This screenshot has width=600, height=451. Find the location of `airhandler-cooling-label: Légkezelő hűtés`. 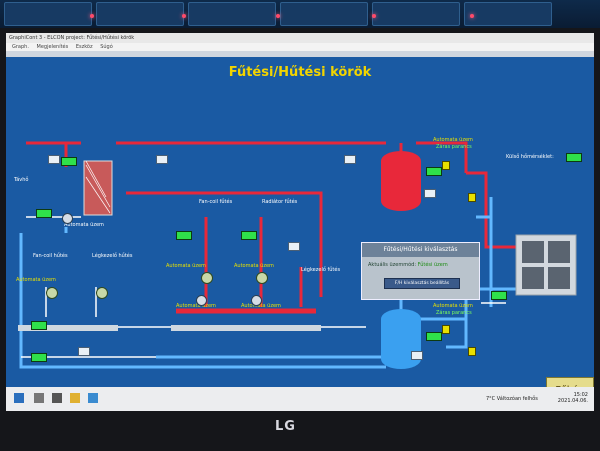

airhandler-cooling-label: Légkezelő hűtés is located at coordinates (112, 256).